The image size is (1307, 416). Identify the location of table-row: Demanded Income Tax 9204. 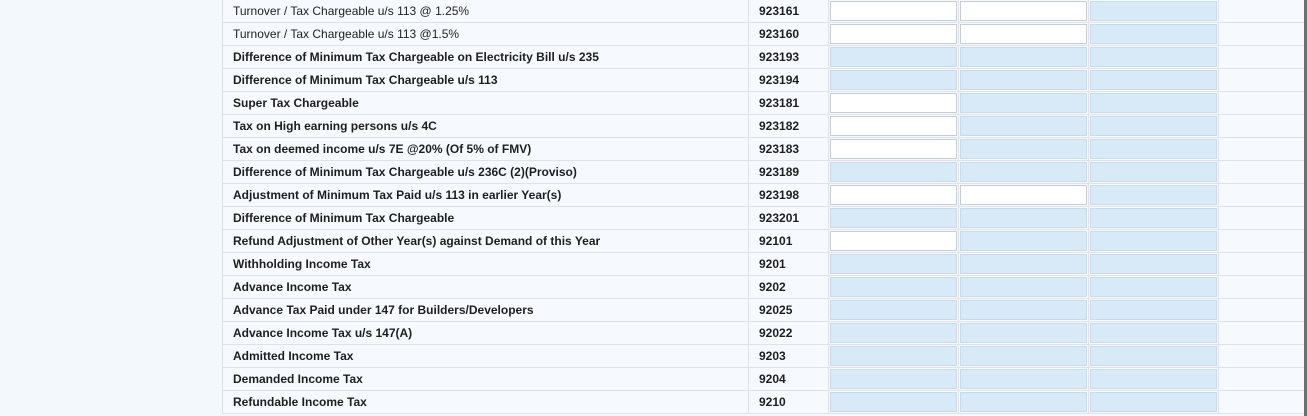
(764, 379).